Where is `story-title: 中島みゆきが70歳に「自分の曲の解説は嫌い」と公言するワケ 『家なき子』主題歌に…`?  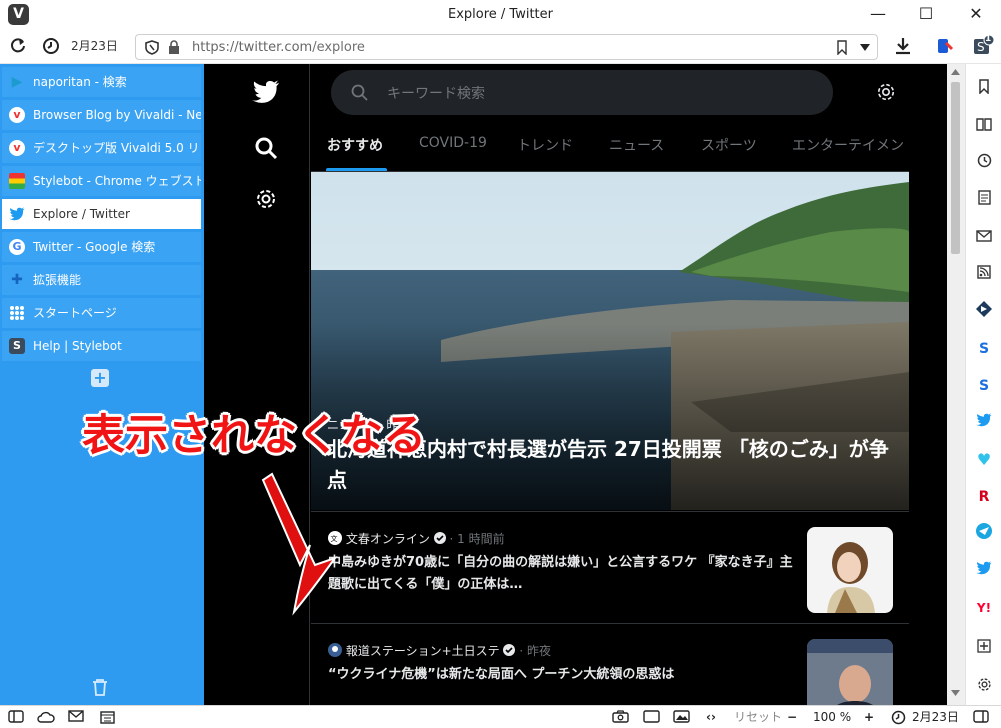 story-title: 中島みゆきが70歳に「自分の曲の解説は嫌い」と公言するワケ 『家なき子』主題歌に… is located at coordinates (560, 573).